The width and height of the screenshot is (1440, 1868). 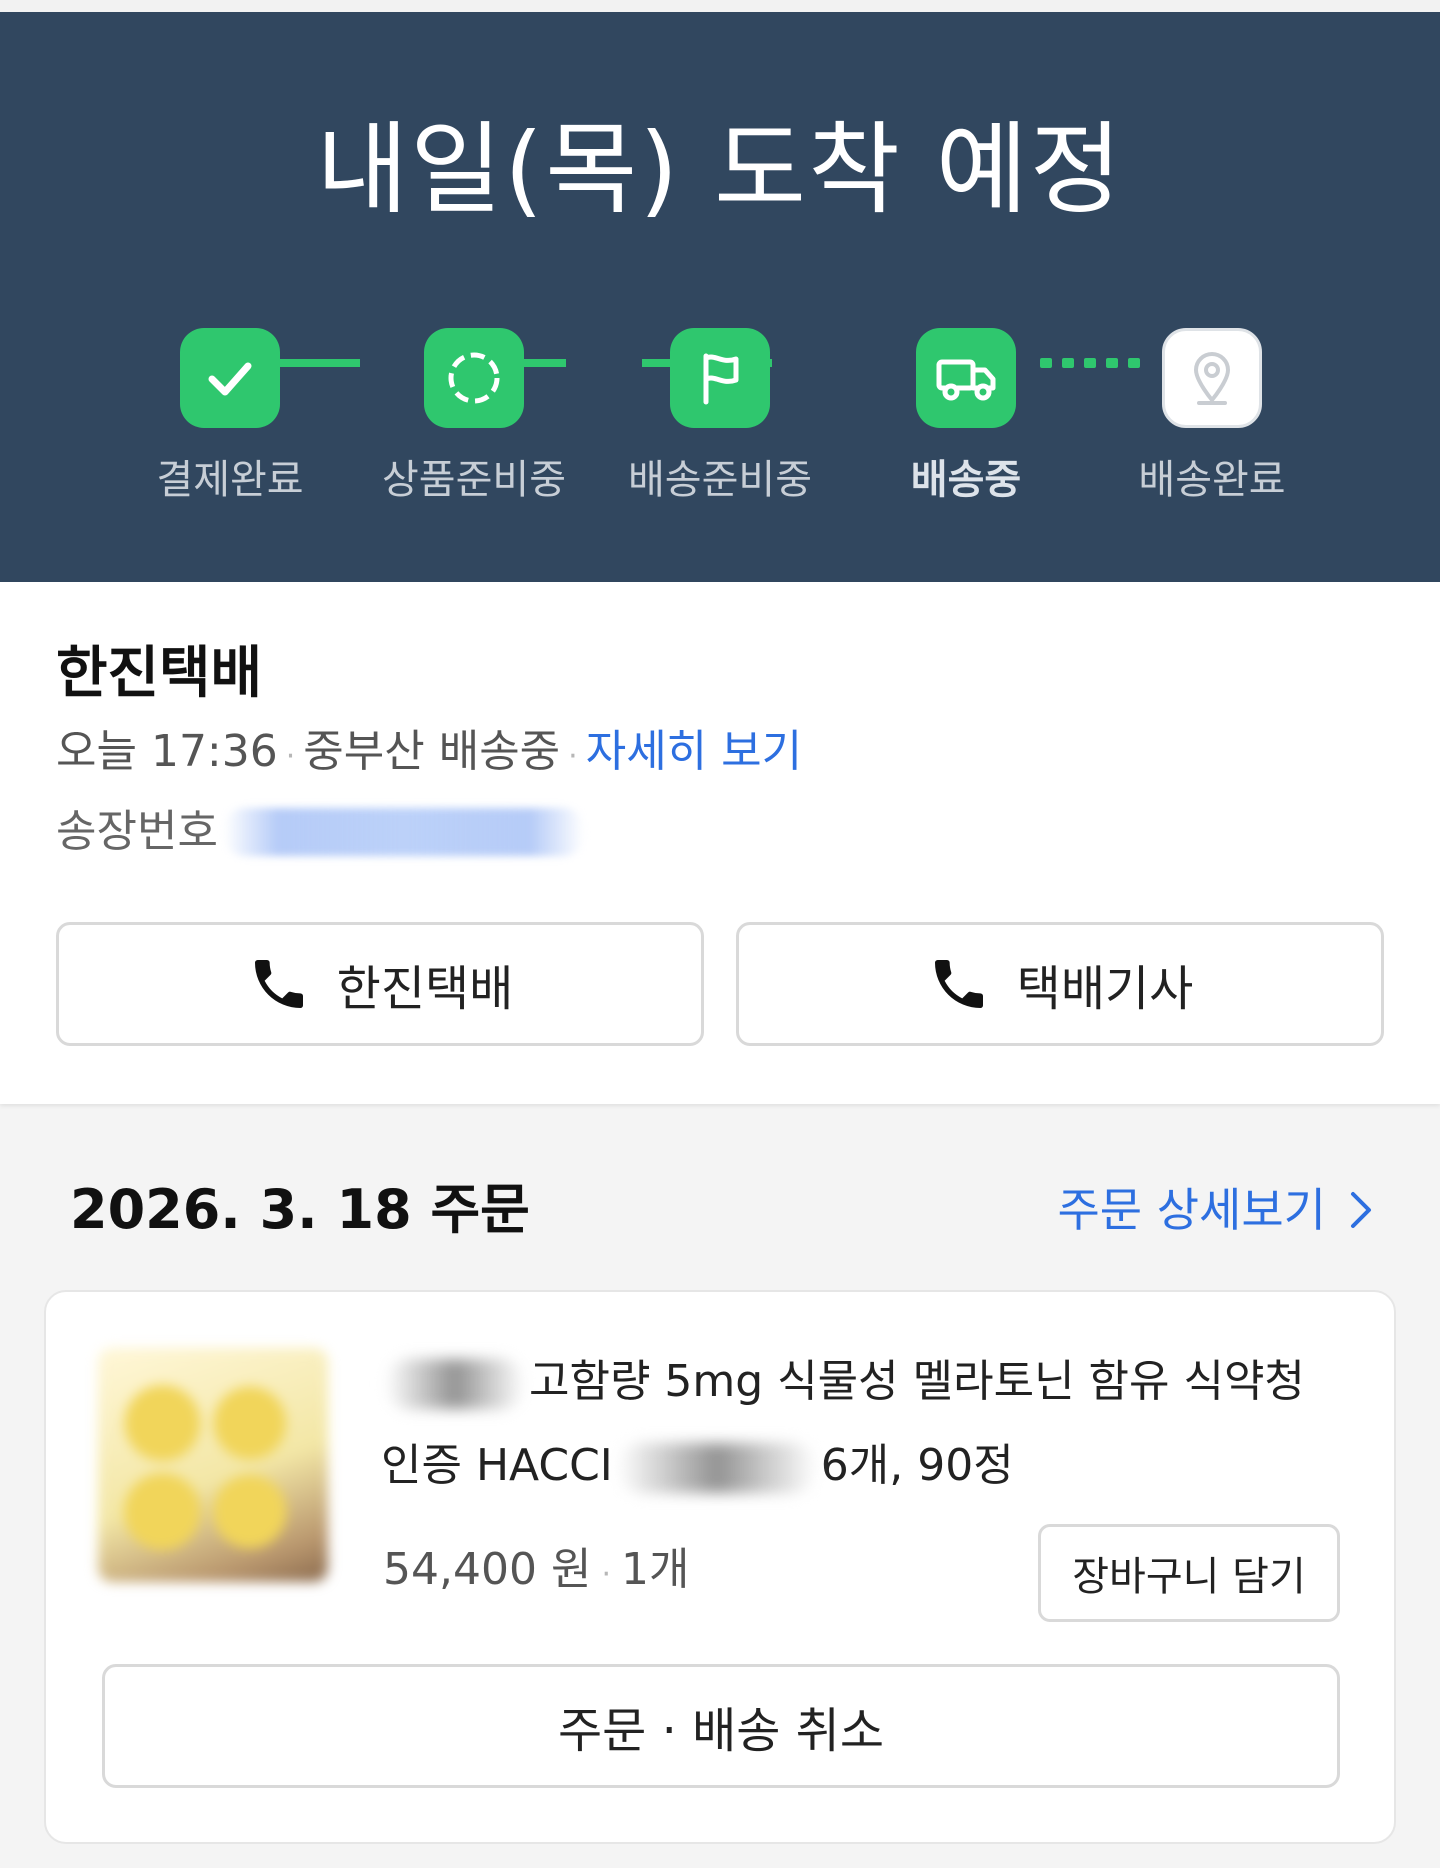 I want to click on status-bar-strip, so click(x=720, y=6).